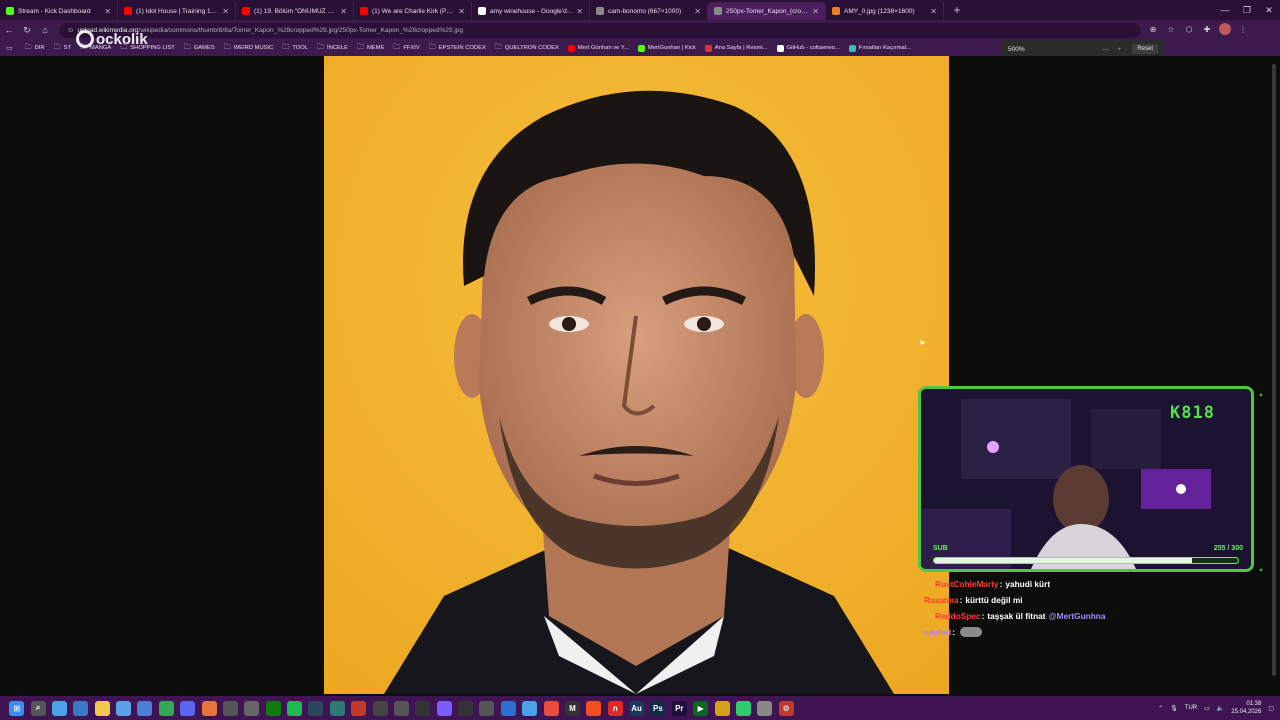 The width and height of the screenshot is (1280, 720). I want to click on app-icon: n, so click(615, 708).